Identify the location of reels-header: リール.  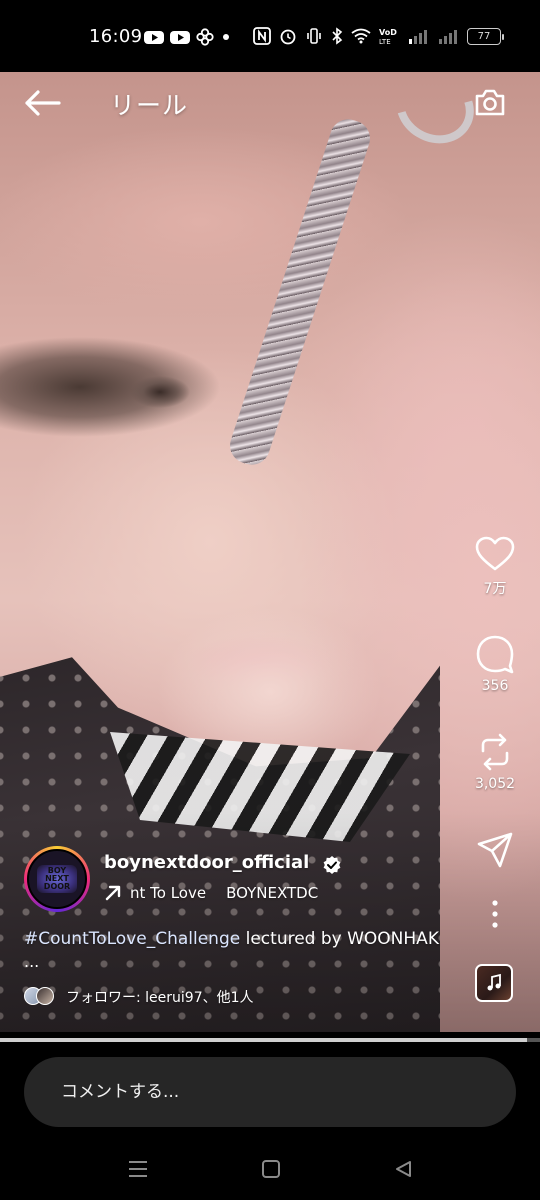
(270, 104).